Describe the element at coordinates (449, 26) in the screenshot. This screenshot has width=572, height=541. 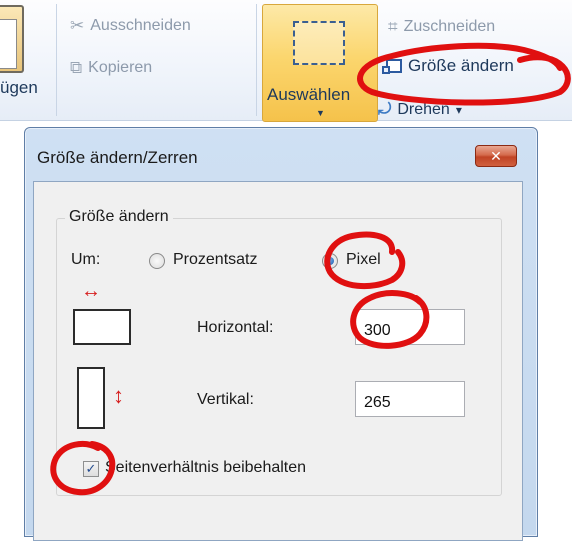
I see `crop-label: Zuschneiden` at that location.